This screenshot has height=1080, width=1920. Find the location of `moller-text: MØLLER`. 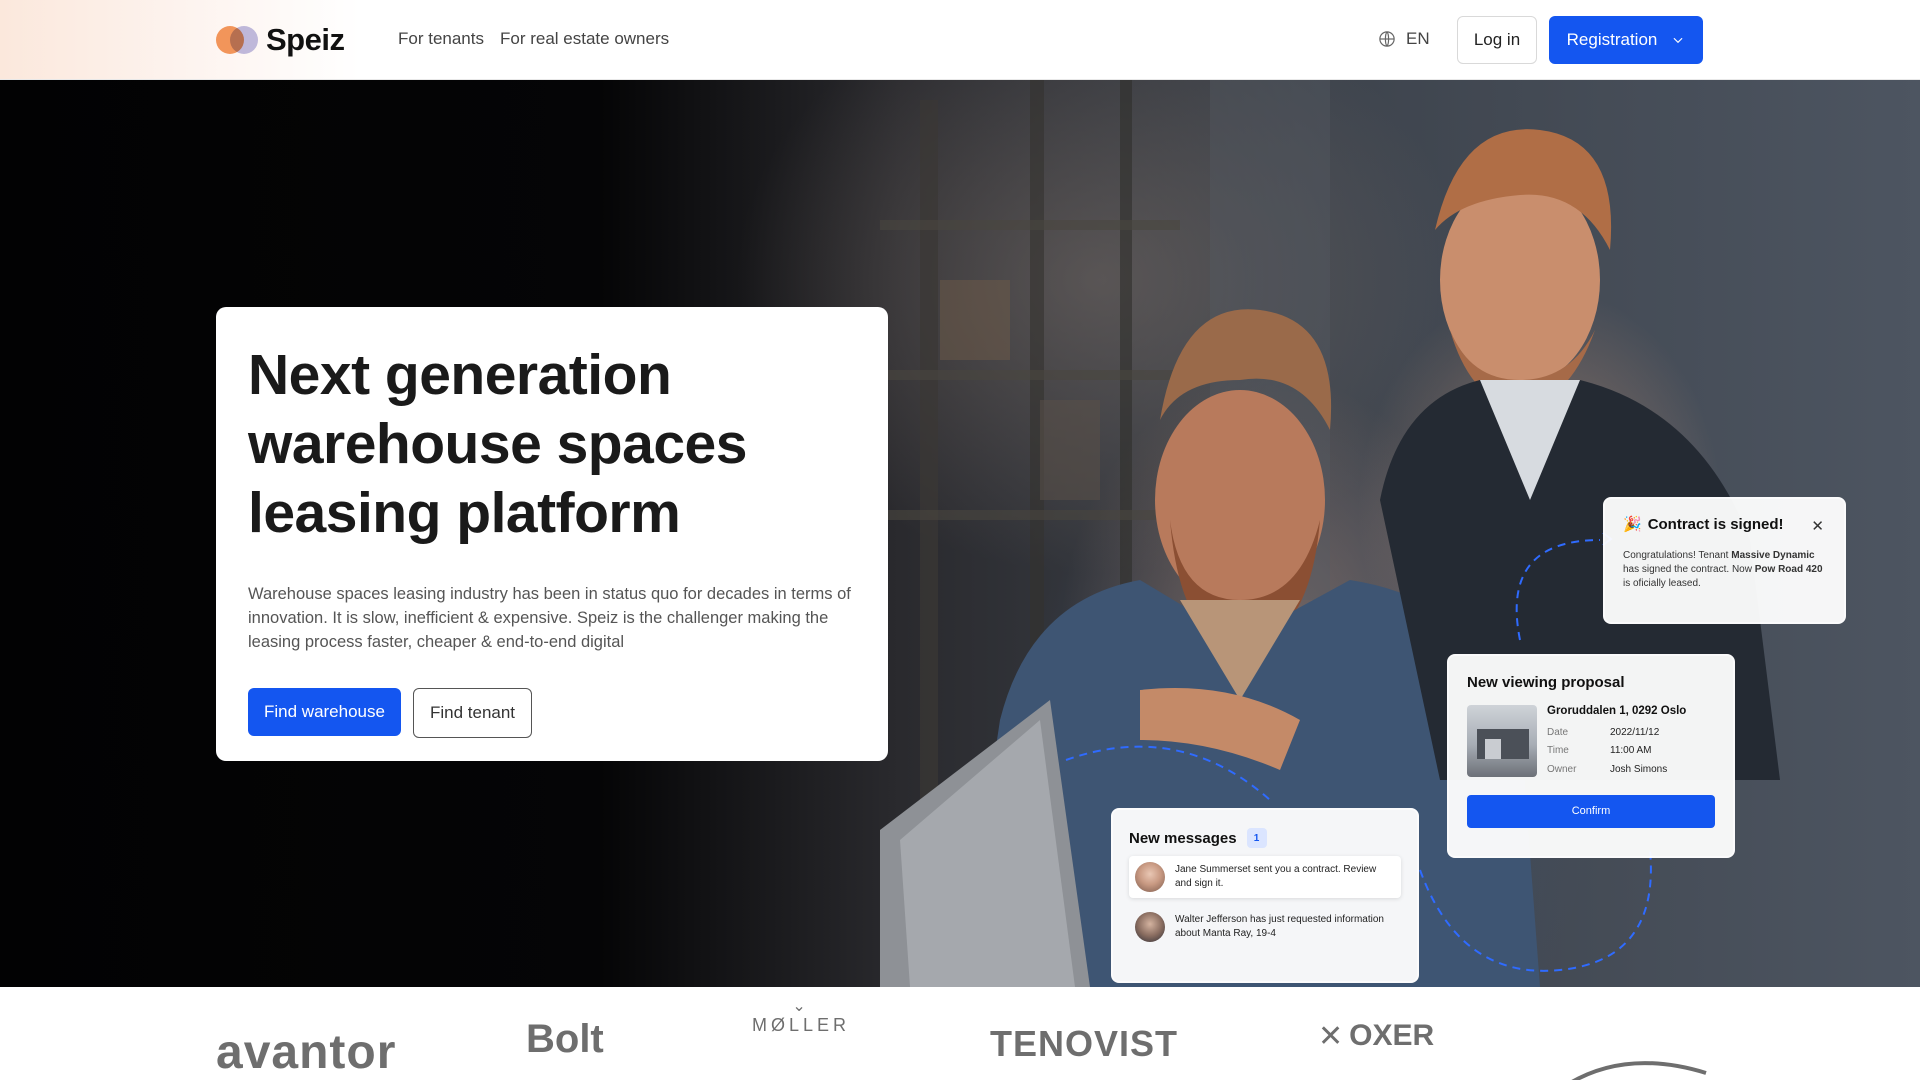

moller-text: MØLLER is located at coordinates (801, 1025).